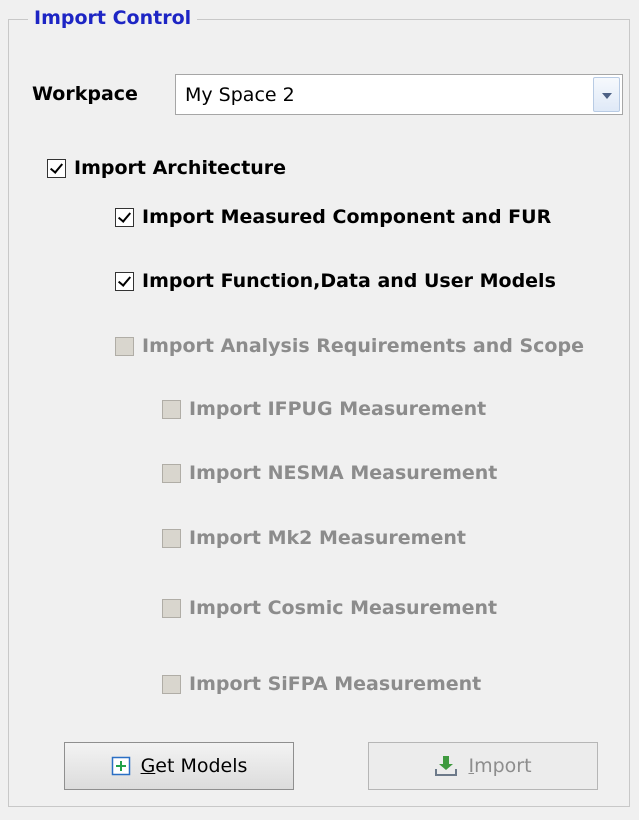 The image size is (639, 820). I want to click on checkbox-import-measured-component: Import Measured Component and FUR, so click(333, 217).